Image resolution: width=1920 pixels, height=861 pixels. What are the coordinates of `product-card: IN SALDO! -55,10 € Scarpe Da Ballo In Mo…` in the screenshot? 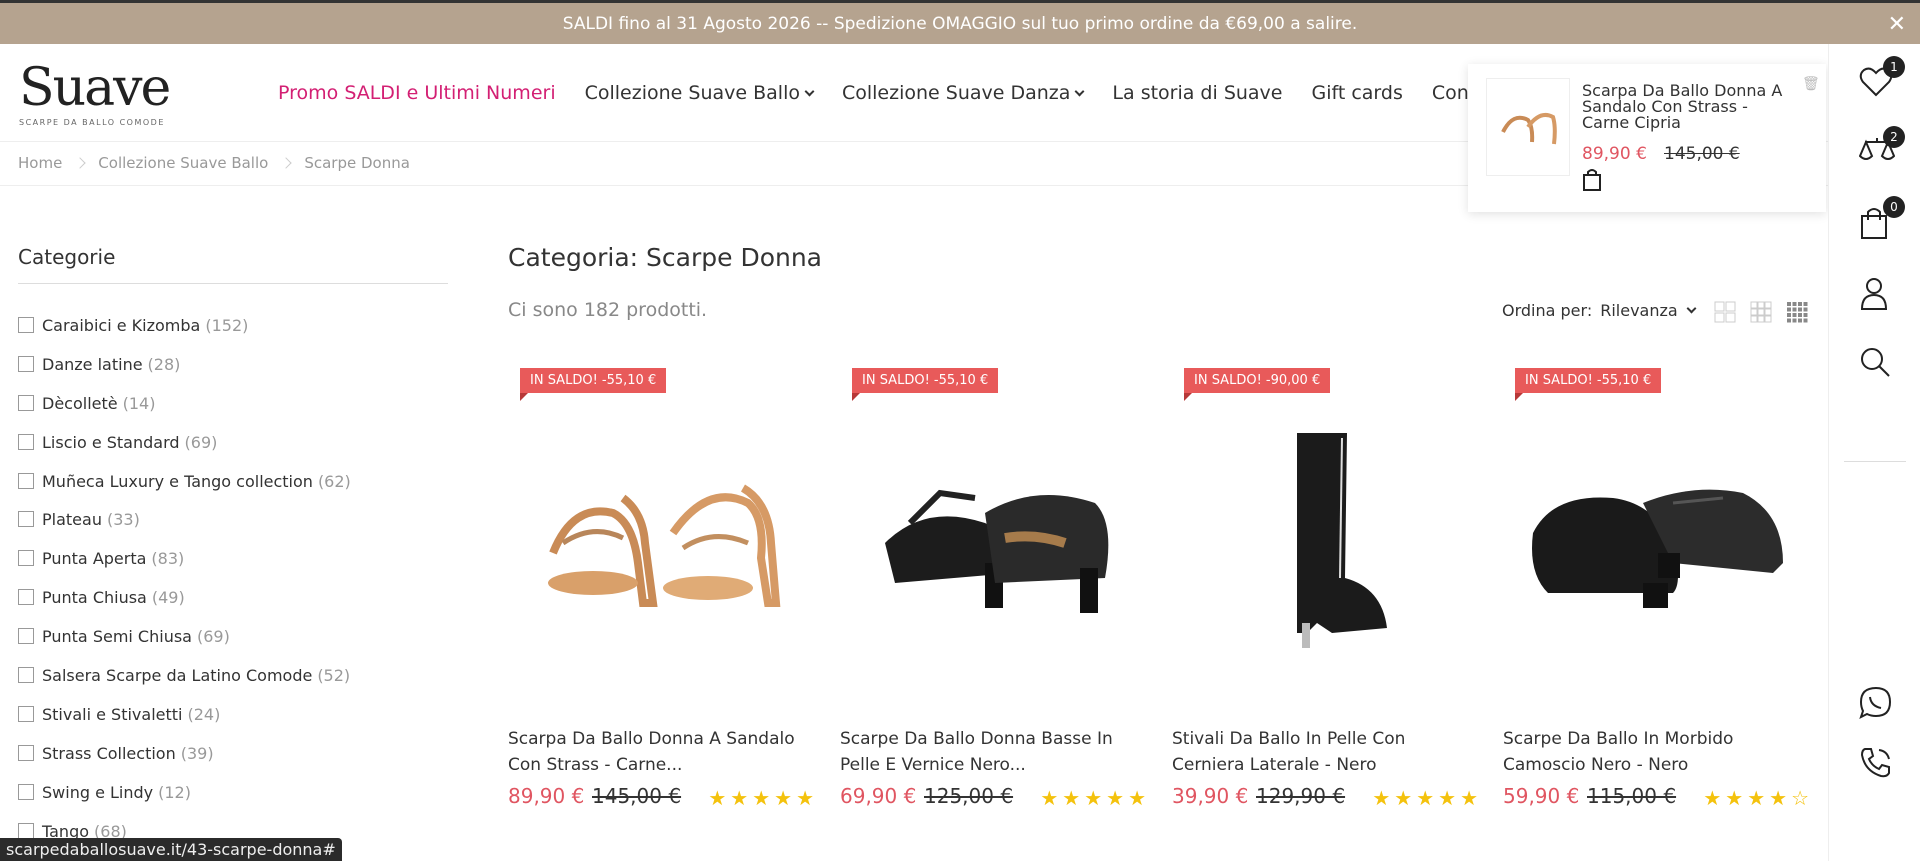 It's located at (1658, 598).